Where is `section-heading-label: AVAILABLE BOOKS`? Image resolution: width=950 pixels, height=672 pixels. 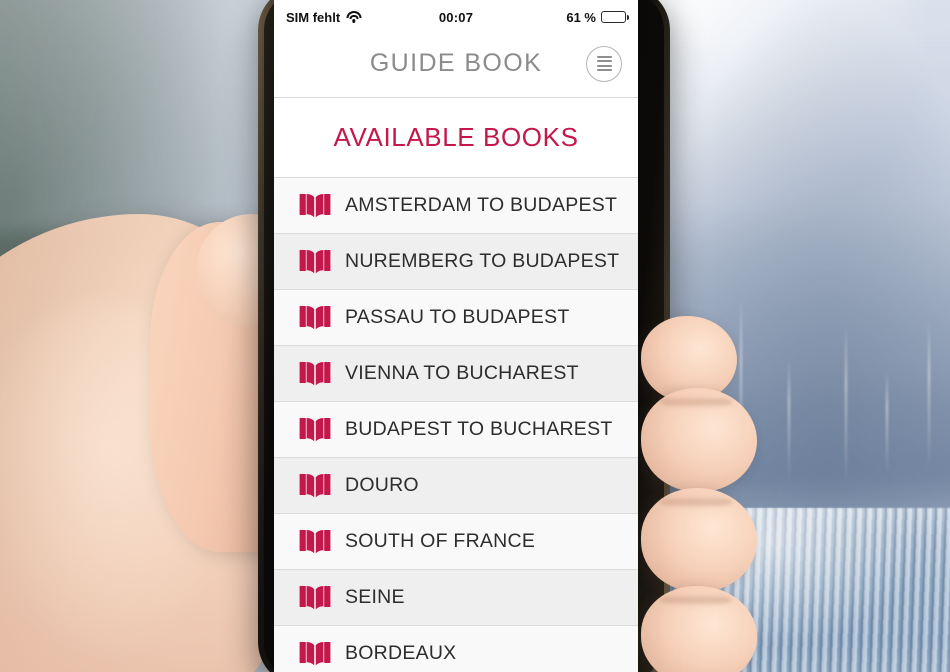
section-heading-label: AVAILABLE BOOKS is located at coordinates (456, 137).